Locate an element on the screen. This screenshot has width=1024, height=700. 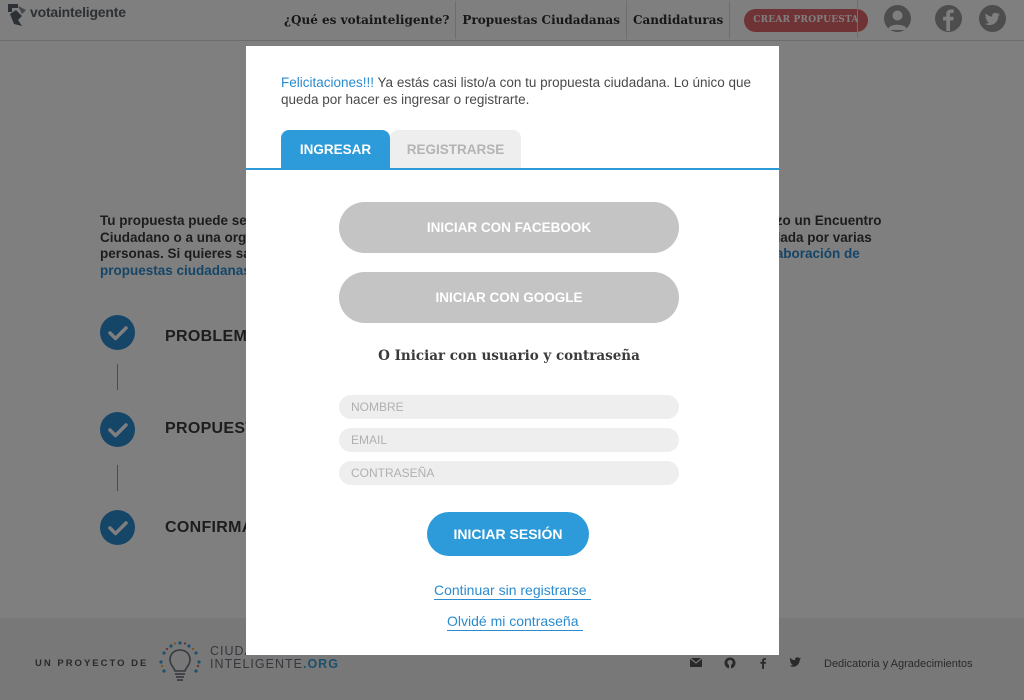
continue-without-register-link: Continuar sin registrarse is located at coordinates (512, 591).